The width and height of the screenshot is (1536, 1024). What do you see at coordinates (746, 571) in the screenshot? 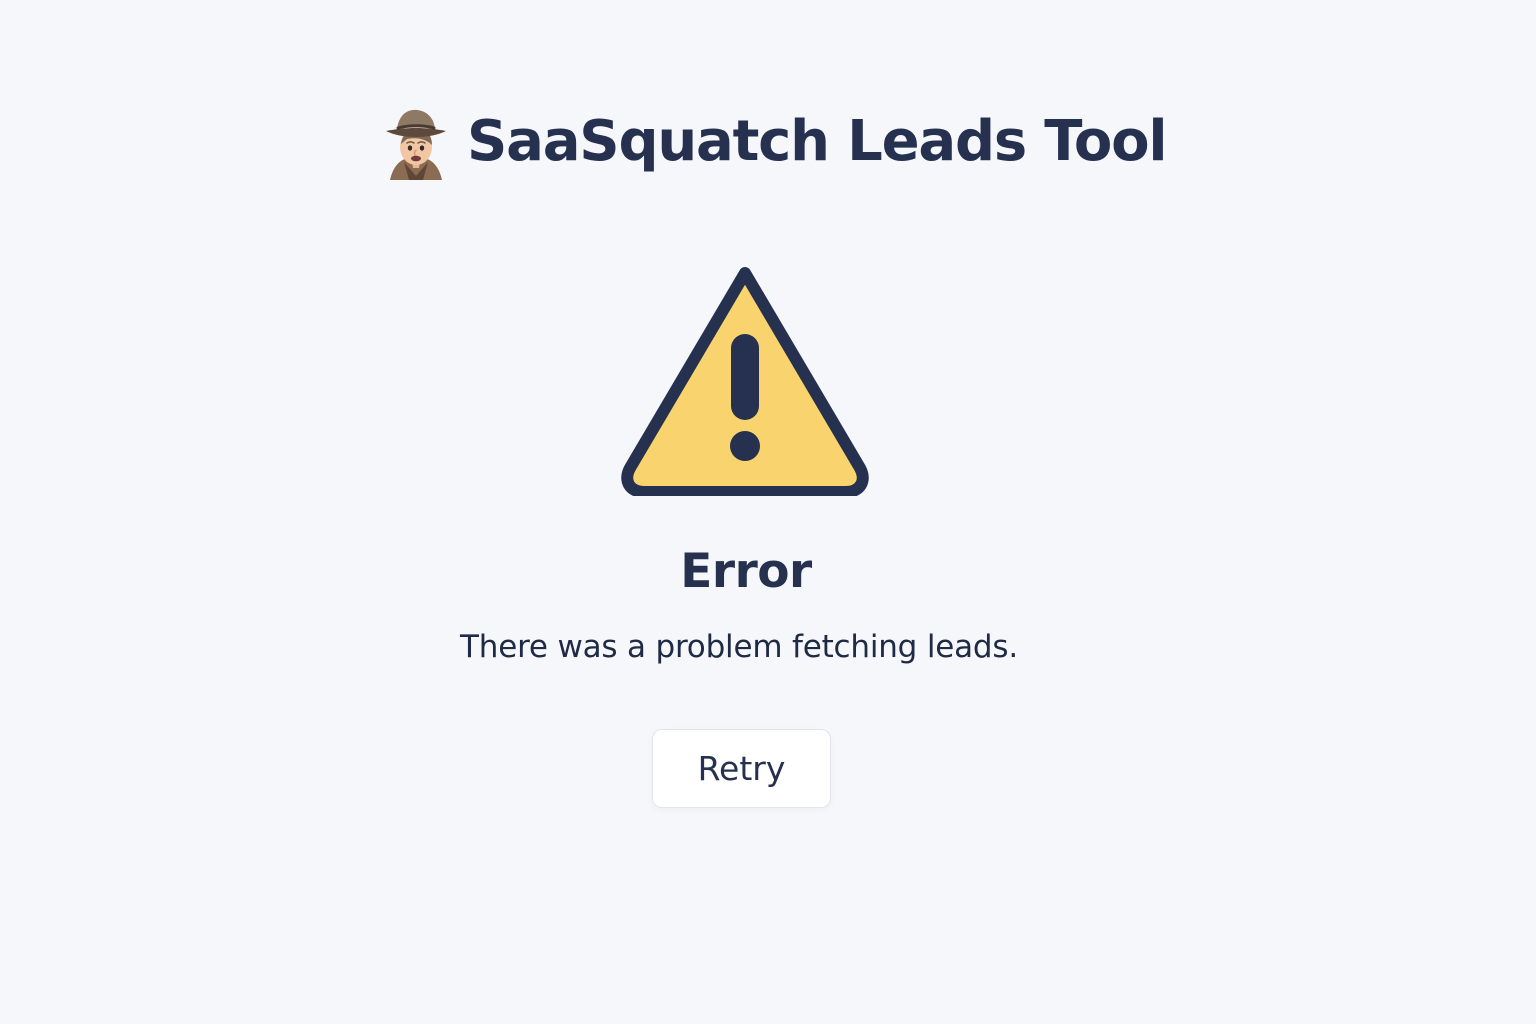
I see `error-title: Error` at bounding box center [746, 571].